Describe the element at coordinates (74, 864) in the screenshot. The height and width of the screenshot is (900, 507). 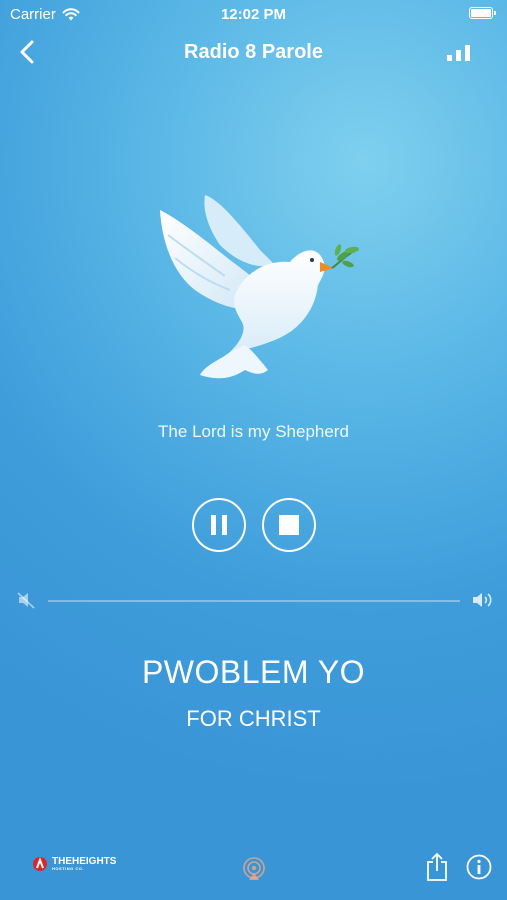
I see `brand-logo: THEHEIGHTS HOSTING CO.` at that location.